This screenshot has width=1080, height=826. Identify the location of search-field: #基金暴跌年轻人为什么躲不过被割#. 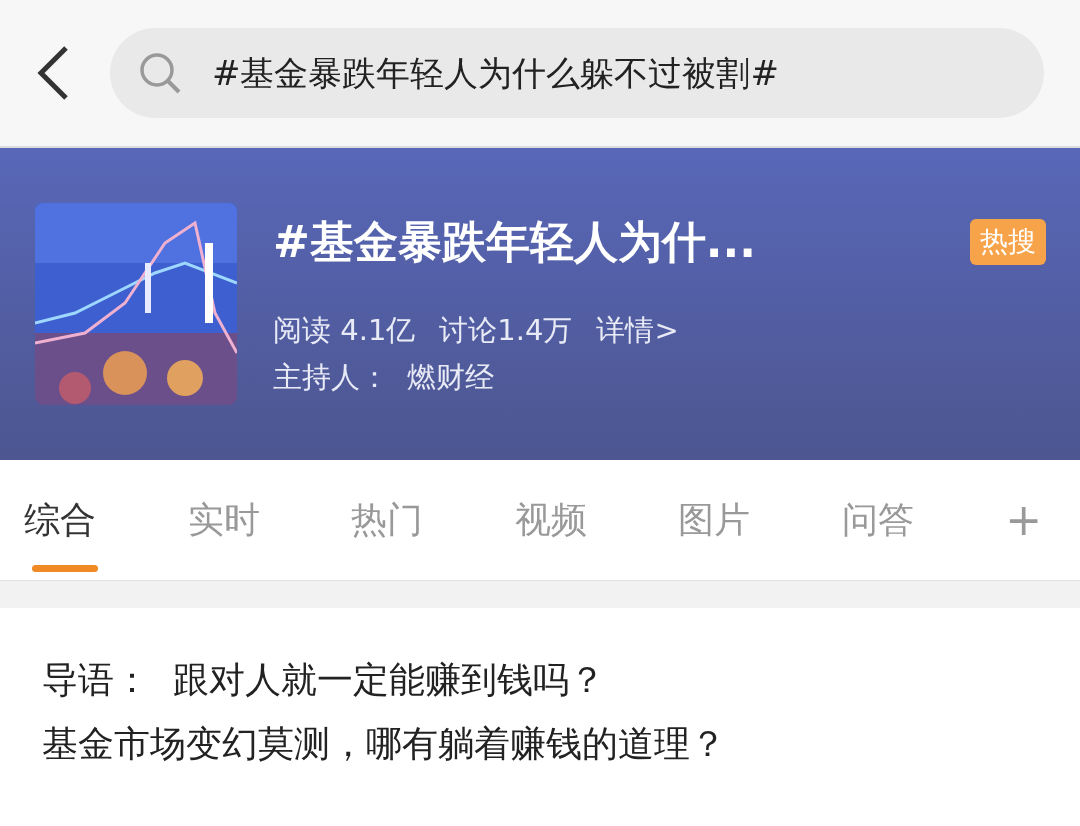
(577, 73).